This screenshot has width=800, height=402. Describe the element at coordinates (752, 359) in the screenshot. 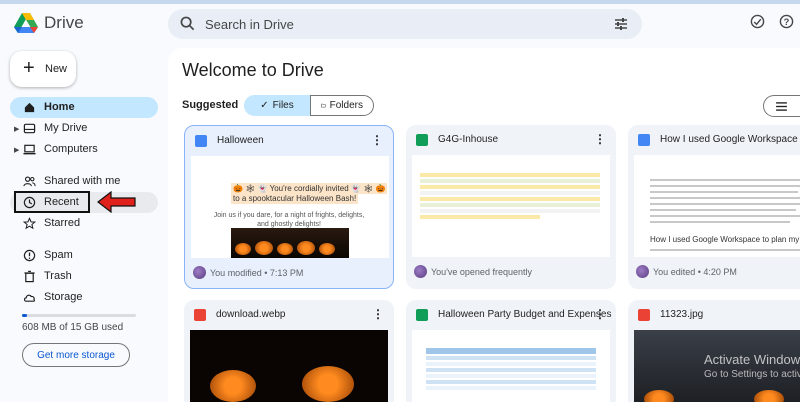

I see `activate-windows-watermark: Activate Window` at that location.